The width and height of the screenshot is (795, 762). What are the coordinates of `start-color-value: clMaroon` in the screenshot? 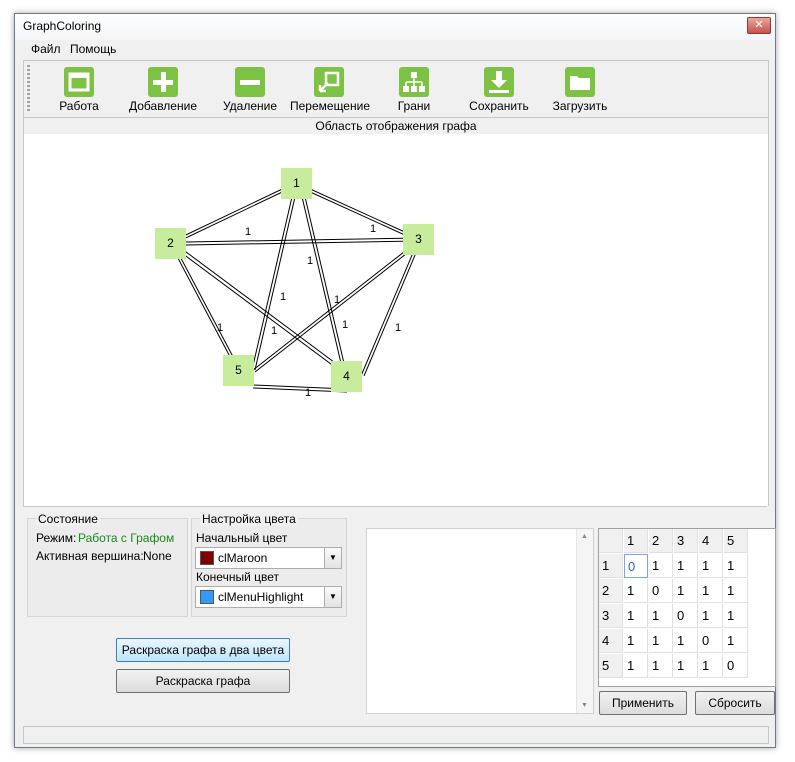 It's located at (243, 558).